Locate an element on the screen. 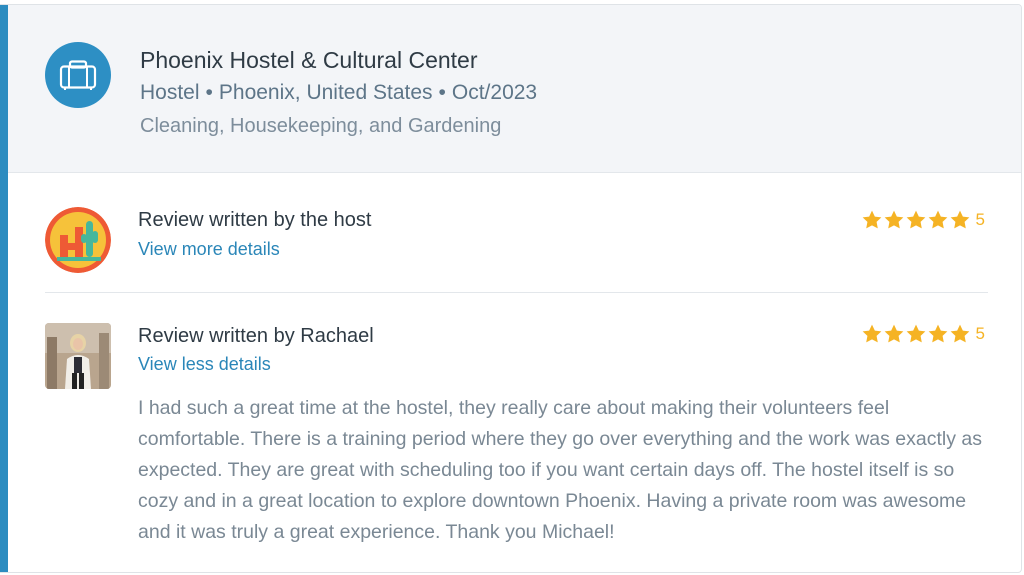 This screenshot has width=1024, height=575. host-avatar is located at coordinates (78, 240).